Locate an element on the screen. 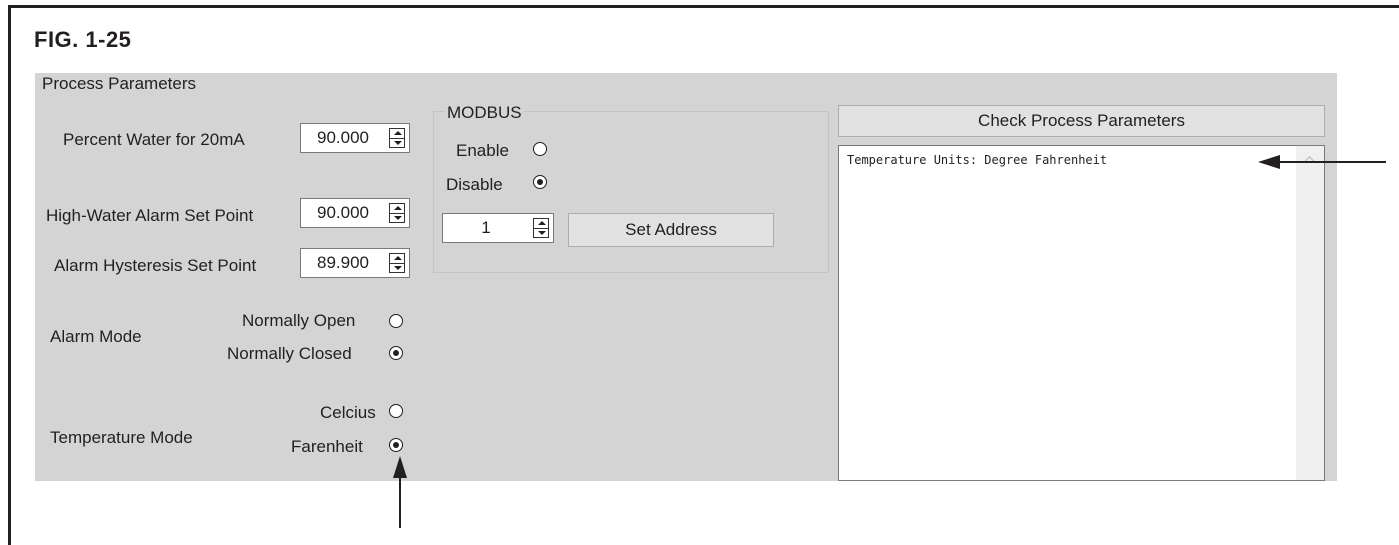 The width and height of the screenshot is (1399, 545). alarm-mode-label: Alarm Mode is located at coordinates (96, 336).